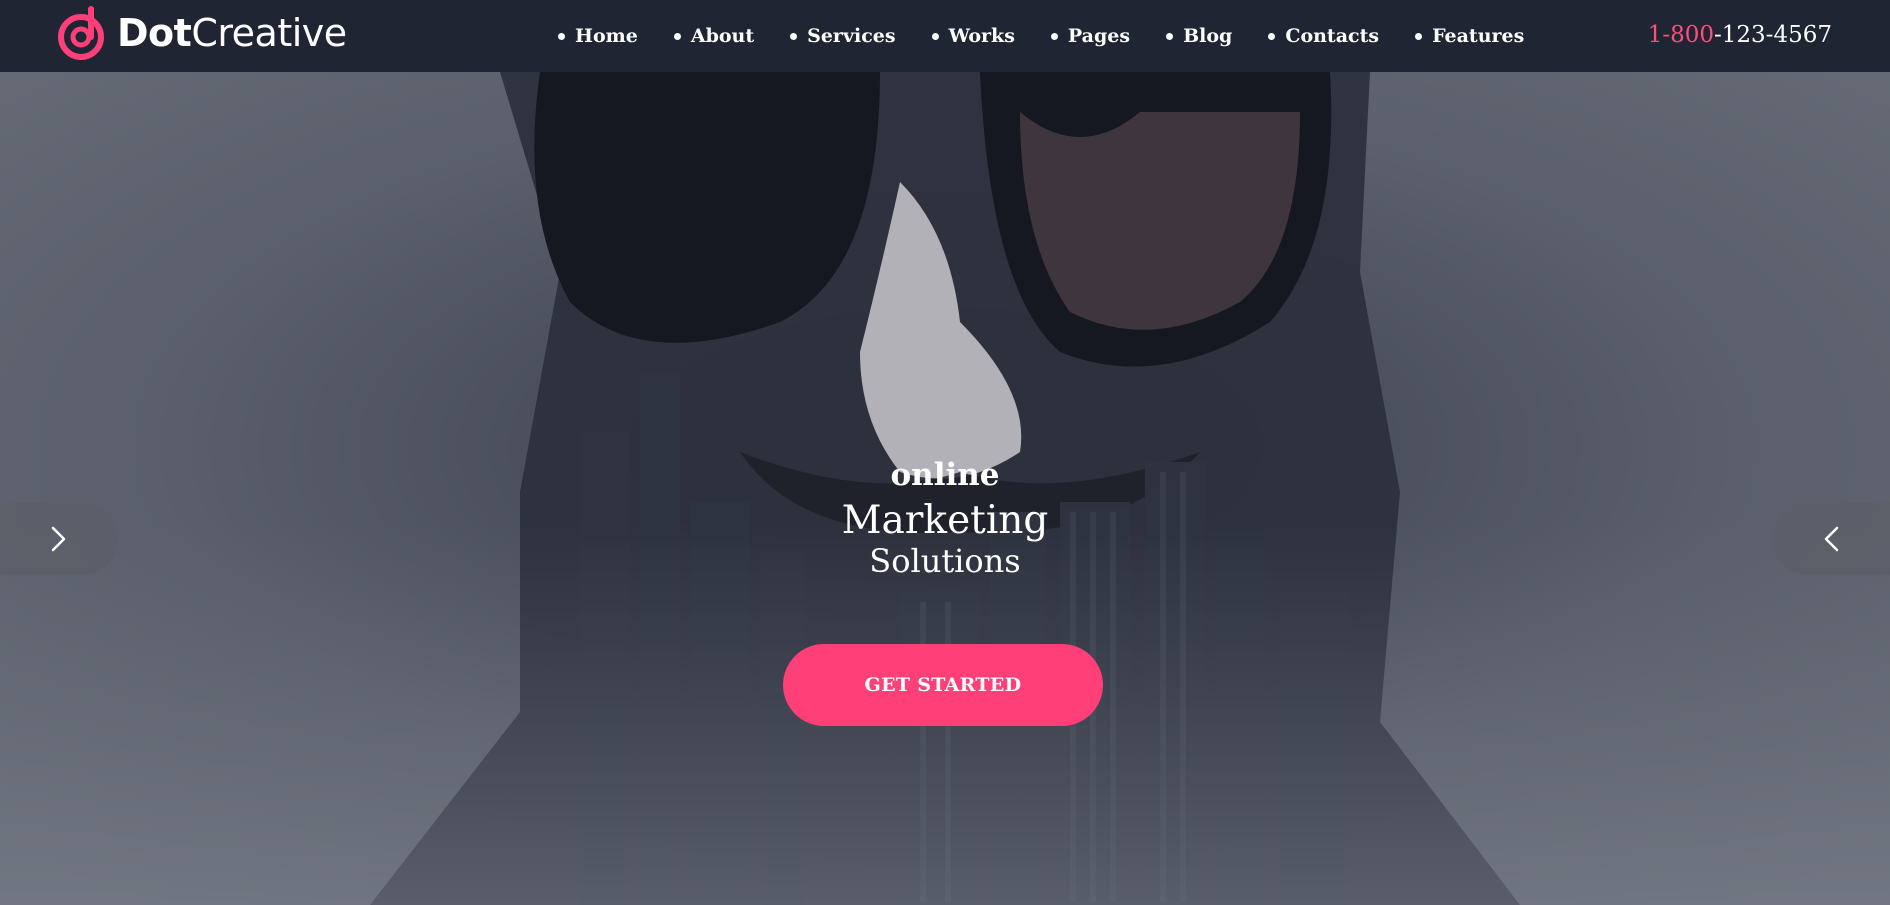 The image size is (1890, 905). Describe the element at coordinates (945, 520) in the screenshot. I see `hero-title-line-2: Marketing` at that location.